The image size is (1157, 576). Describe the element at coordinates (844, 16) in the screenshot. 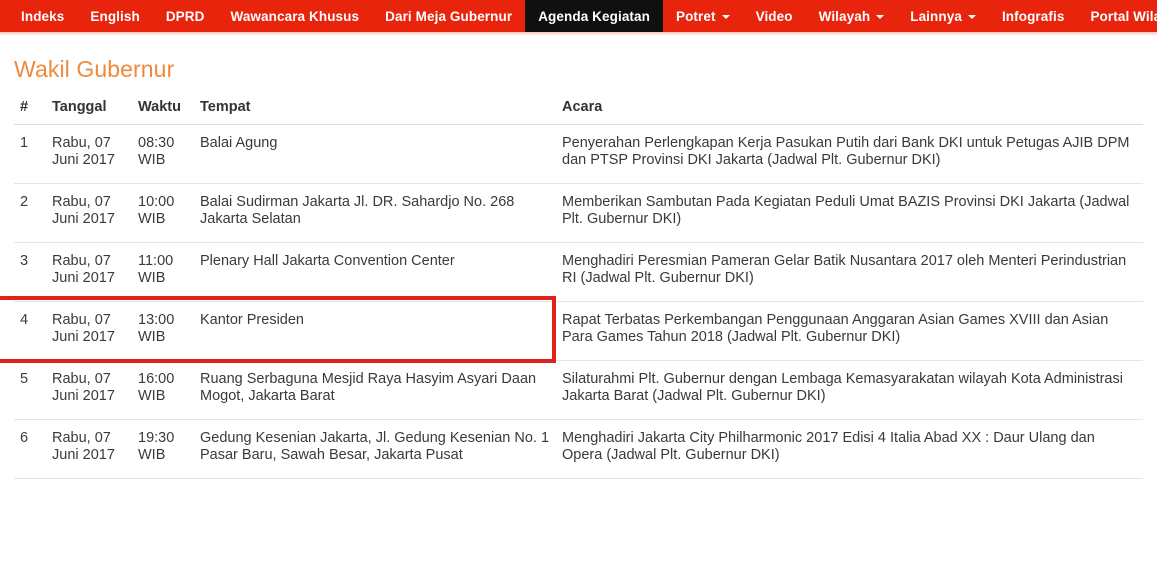

I see `nav-item-label: Wilayah` at that location.